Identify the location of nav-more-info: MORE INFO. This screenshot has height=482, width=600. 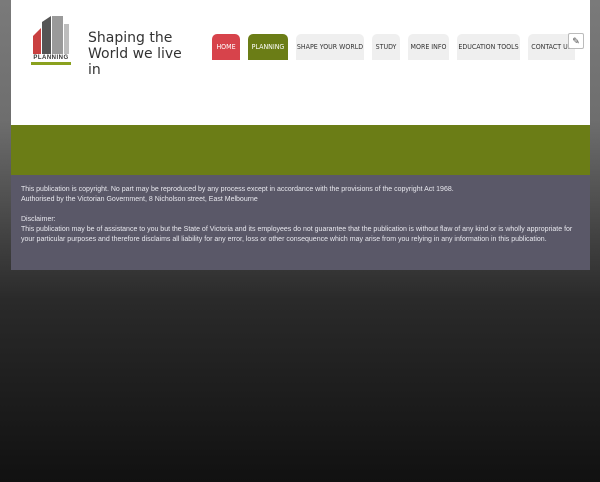
(428, 47).